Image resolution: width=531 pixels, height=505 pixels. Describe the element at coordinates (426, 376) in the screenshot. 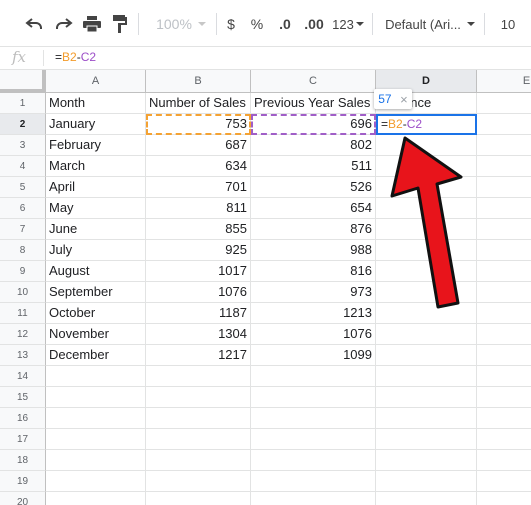

I see `cell-d14` at that location.